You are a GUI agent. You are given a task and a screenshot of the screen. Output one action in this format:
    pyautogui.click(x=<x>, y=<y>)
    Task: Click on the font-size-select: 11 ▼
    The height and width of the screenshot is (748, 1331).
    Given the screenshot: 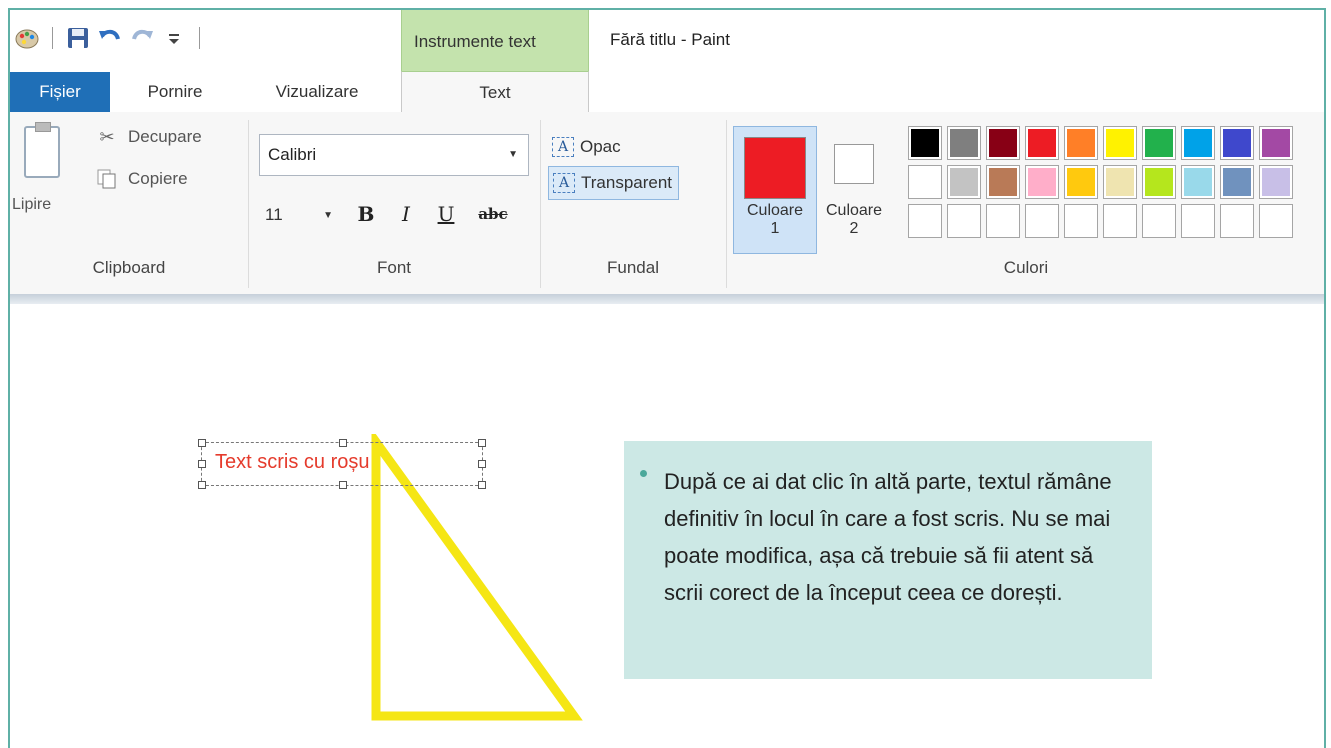 What is the action you would take?
    pyautogui.click(x=301, y=215)
    